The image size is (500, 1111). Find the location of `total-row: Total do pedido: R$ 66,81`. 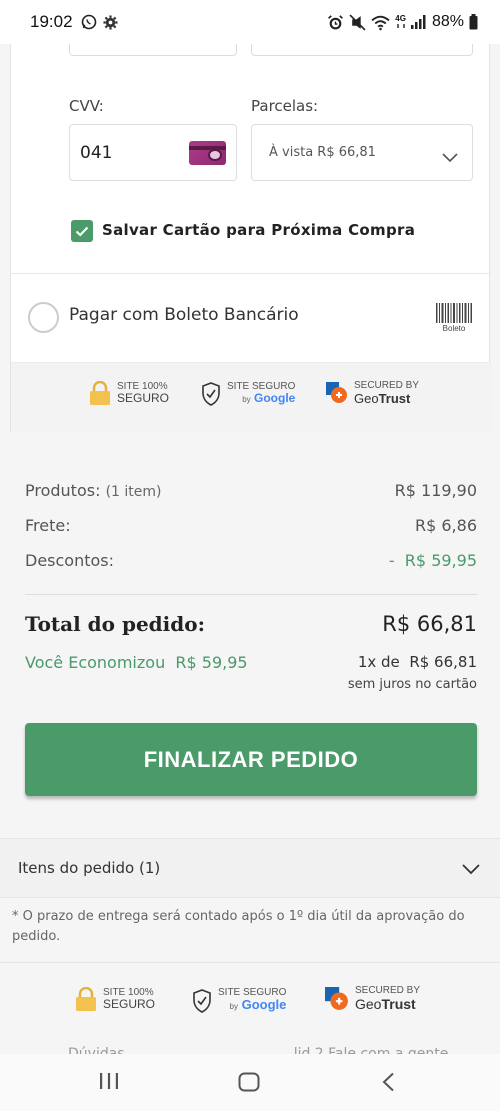

total-row: Total do pedido: R$ 66,81 is located at coordinates (251, 624).